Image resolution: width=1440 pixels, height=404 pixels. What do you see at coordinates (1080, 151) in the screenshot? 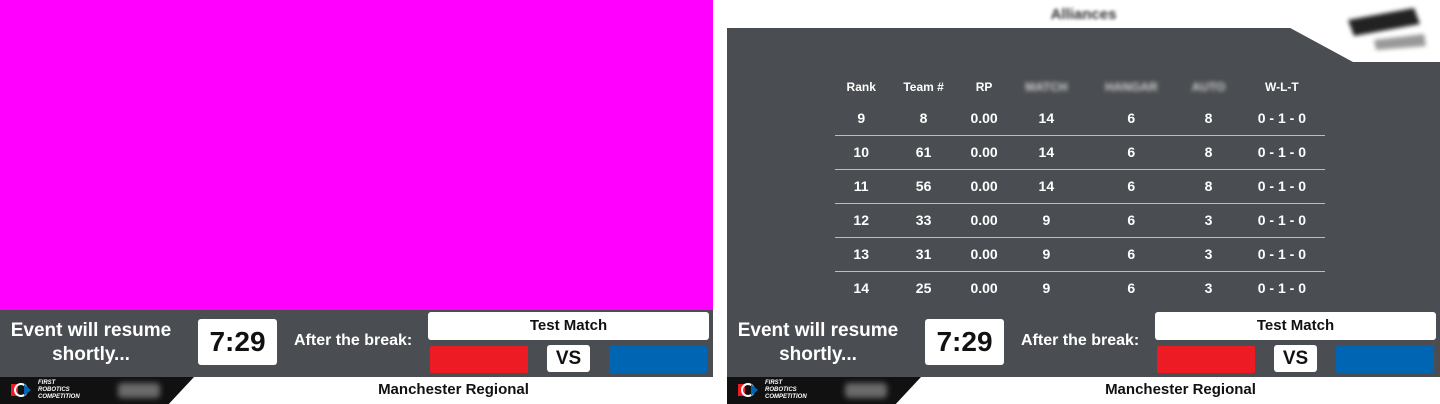
I see `table-row: 10 61 0.00 14 6 8 0 - 1 - 0` at bounding box center [1080, 151].